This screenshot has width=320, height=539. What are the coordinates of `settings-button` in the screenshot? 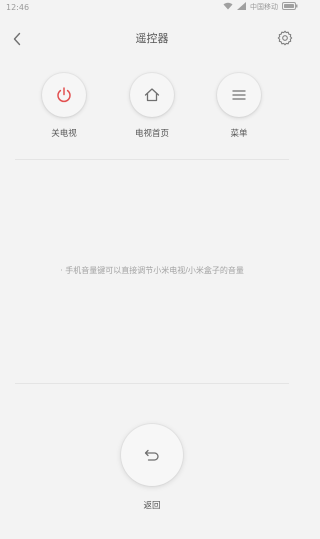 It's located at (285, 38).